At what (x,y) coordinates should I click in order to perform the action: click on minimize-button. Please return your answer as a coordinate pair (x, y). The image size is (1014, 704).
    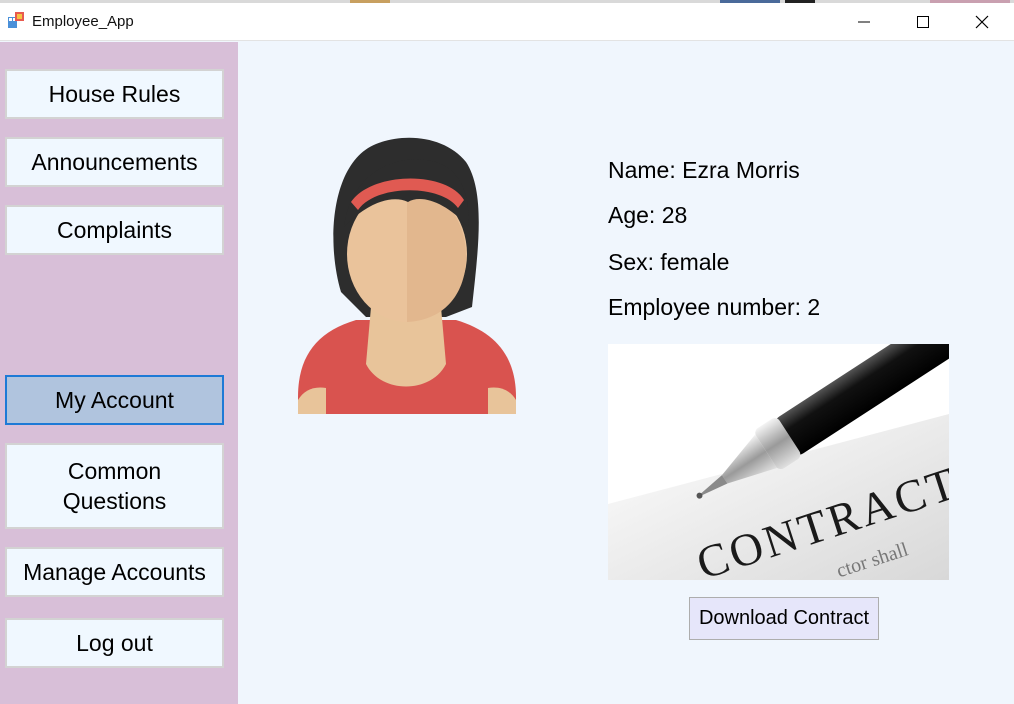
    Looking at the image, I should click on (864, 22).